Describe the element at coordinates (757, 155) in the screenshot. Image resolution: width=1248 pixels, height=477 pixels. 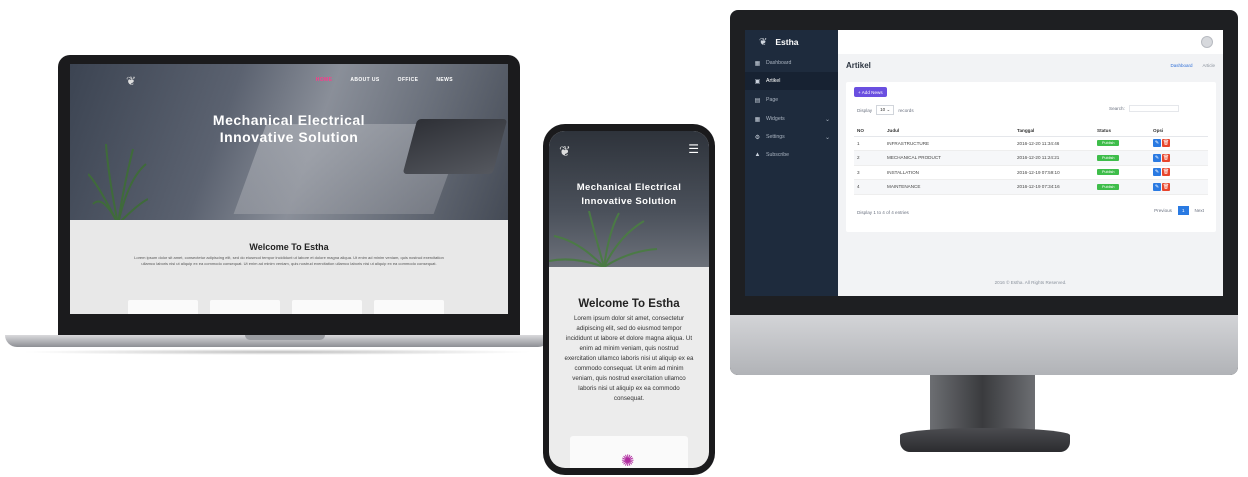
I see `subscribe-icon: ▲` at that location.